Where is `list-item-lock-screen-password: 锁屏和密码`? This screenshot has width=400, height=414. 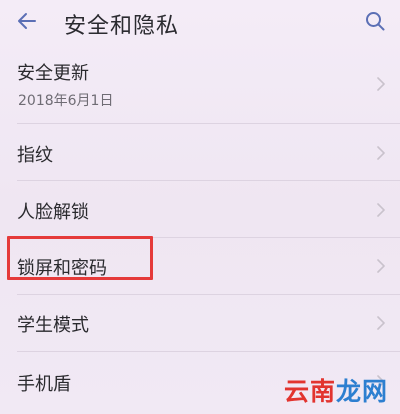
list-item-lock-screen-password: 锁屏和密码 is located at coordinates (200, 266).